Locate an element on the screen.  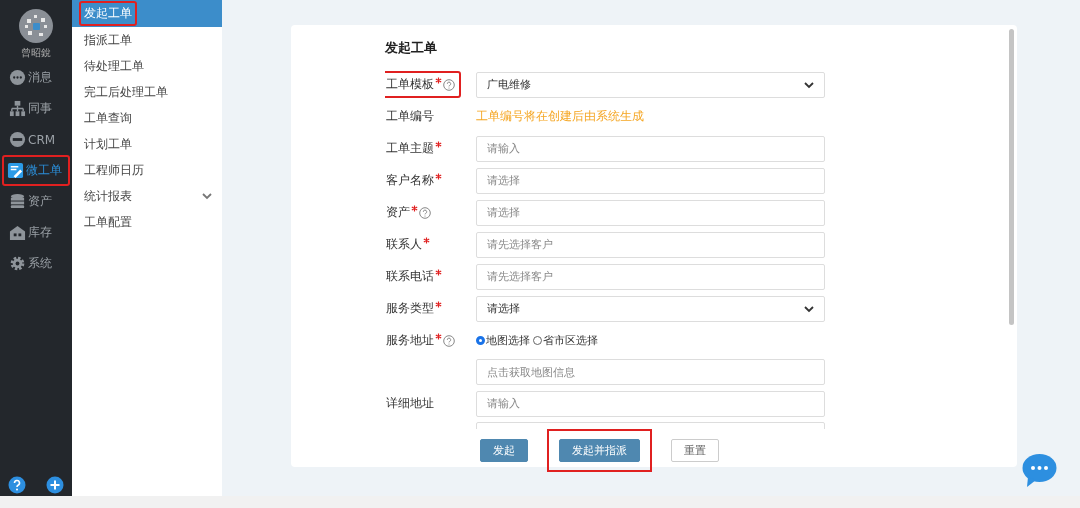
hint-text: 工单编号将在创建后由系统生成 is located at coordinates (560, 116).